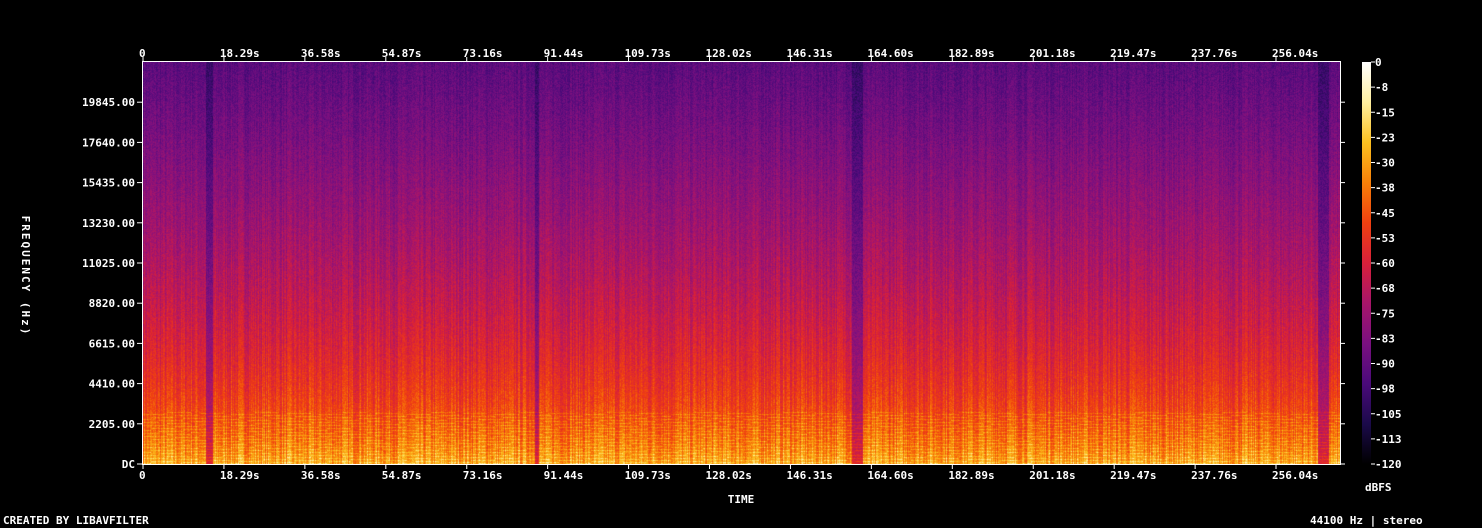 This screenshot has width=1482, height=528. Describe the element at coordinates (108, 102) in the screenshot. I see `y-tick-label: 19845.00` at that location.